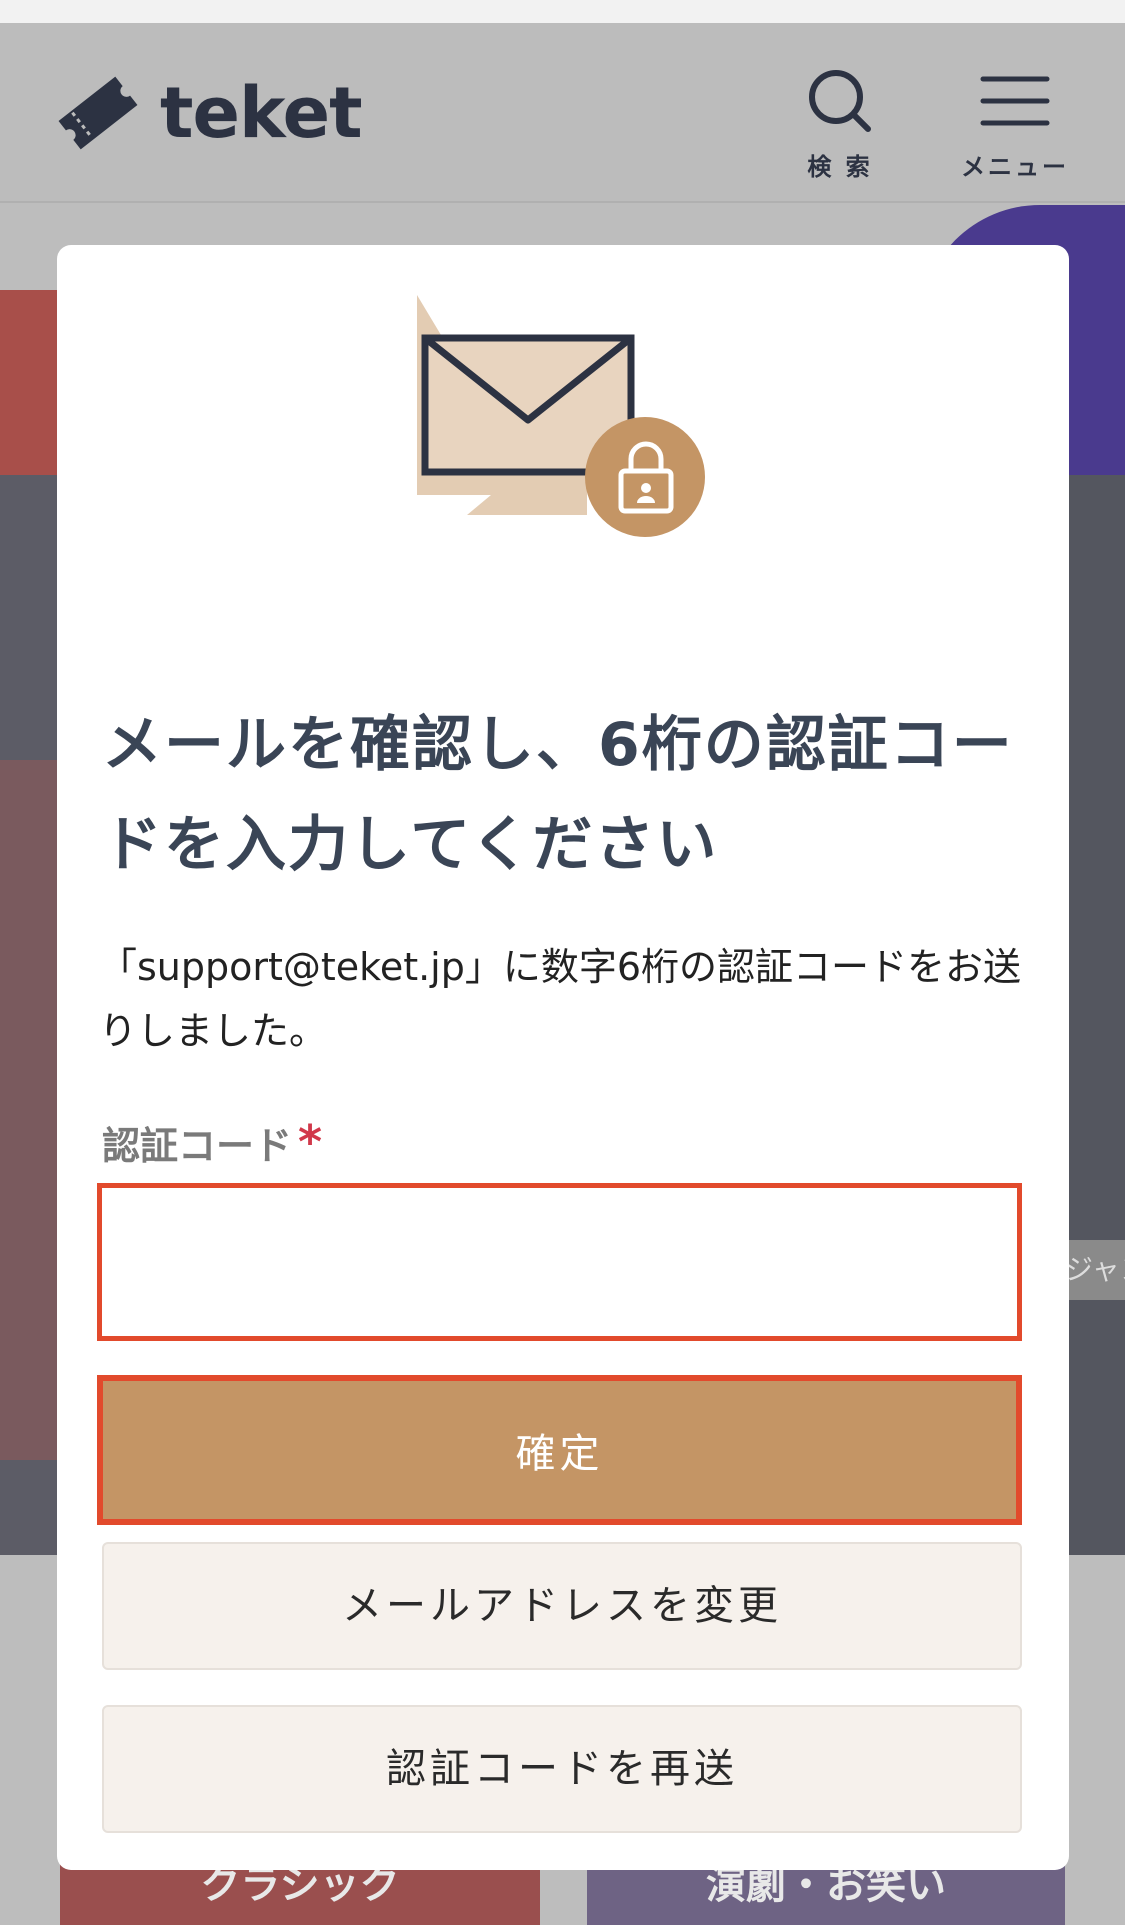 The width and height of the screenshot is (1125, 1925). What do you see at coordinates (560, 999) in the screenshot?
I see `modal-description: 「support@teket.jp」に数字6桁の認証コードをお送りしました。` at bounding box center [560, 999].